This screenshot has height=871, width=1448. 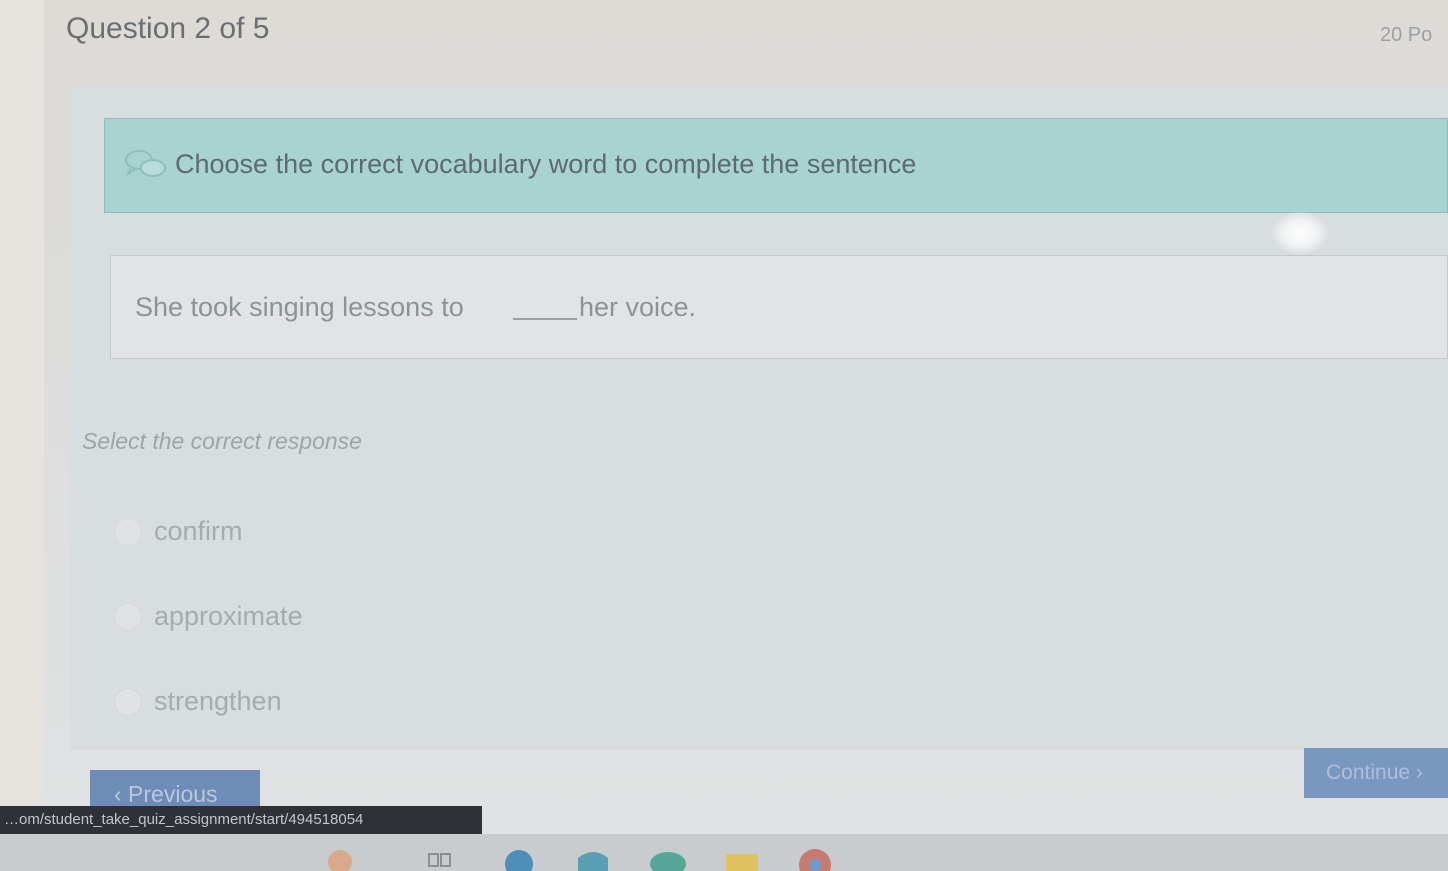 What do you see at coordinates (358, 535) in the screenshot?
I see `option-confirm: confirm` at bounding box center [358, 535].